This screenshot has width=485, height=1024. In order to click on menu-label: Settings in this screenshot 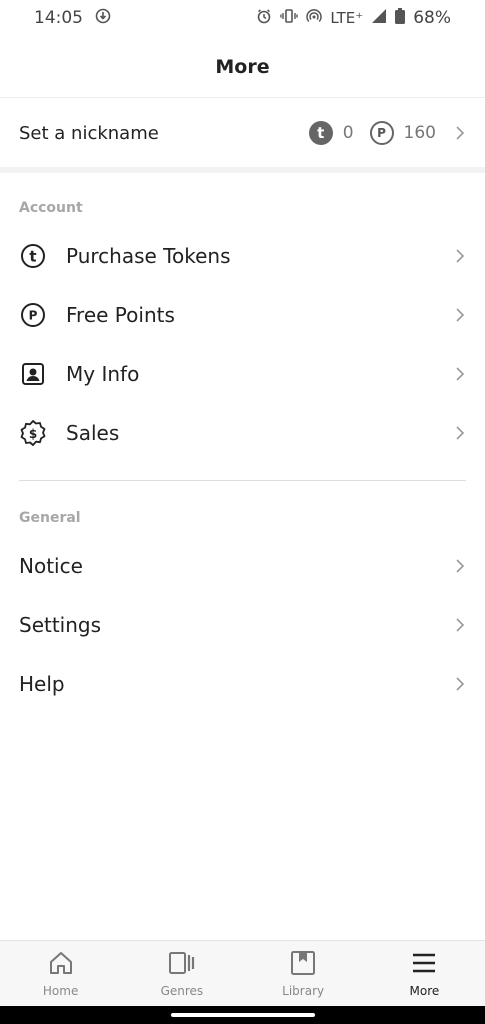, I will do `click(60, 625)`.